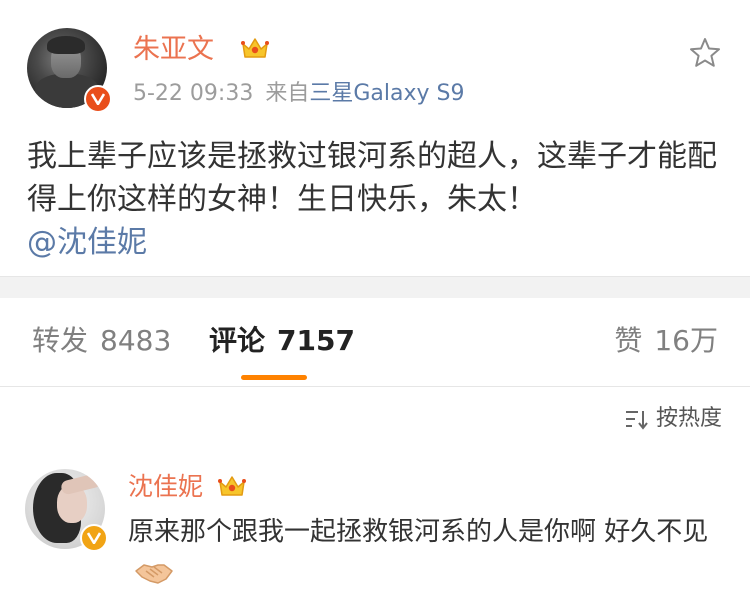 This screenshot has height=598, width=750. Describe the element at coordinates (688, 418) in the screenshot. I see `sort-label: 按热度` at that location.